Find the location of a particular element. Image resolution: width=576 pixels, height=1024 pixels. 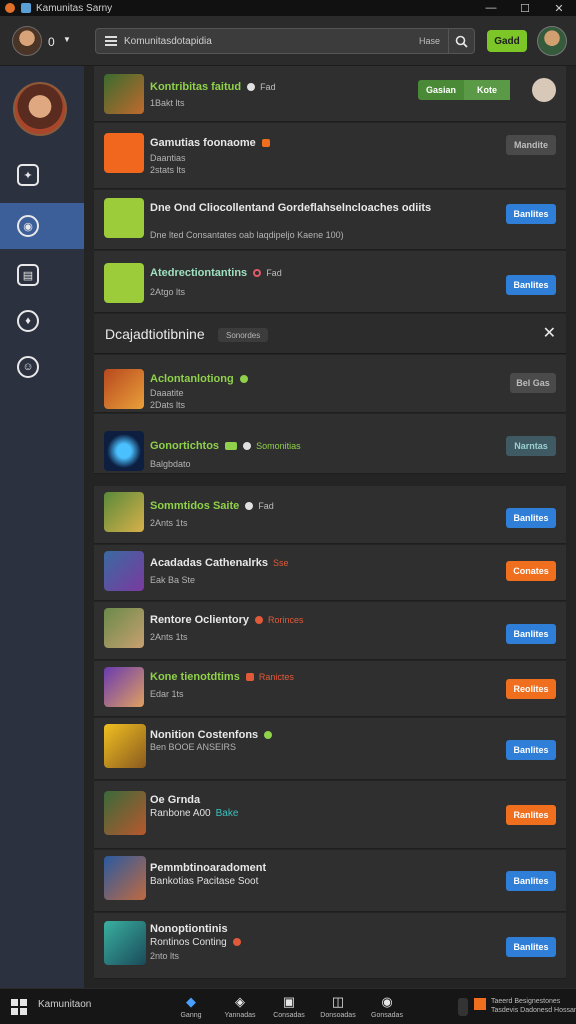

notification-icon is located at coordinates (480, 1004).